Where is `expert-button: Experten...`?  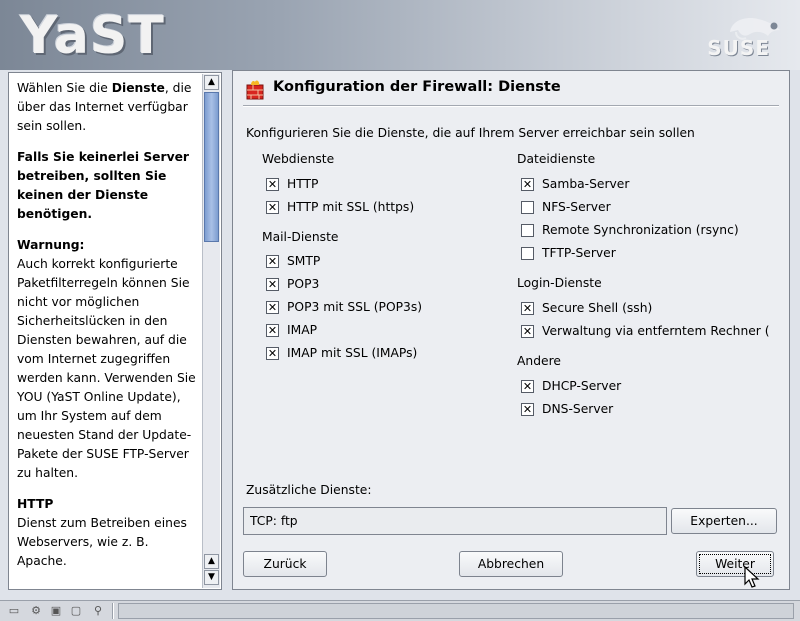 expert-button: Experten... is located at coordinates (724, 521).